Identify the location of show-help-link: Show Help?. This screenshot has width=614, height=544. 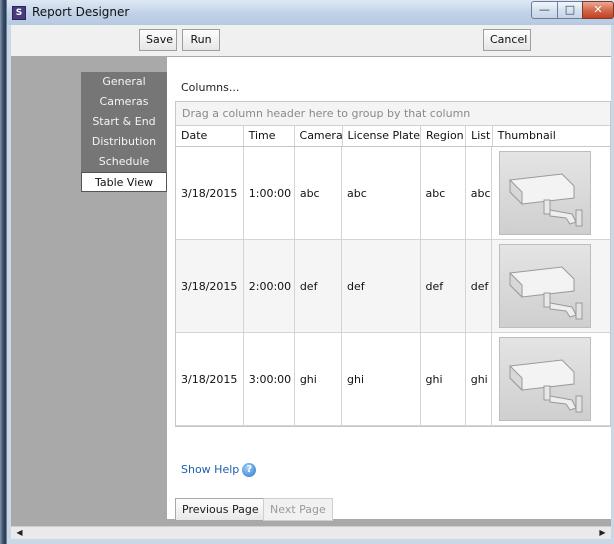
(219, 470).